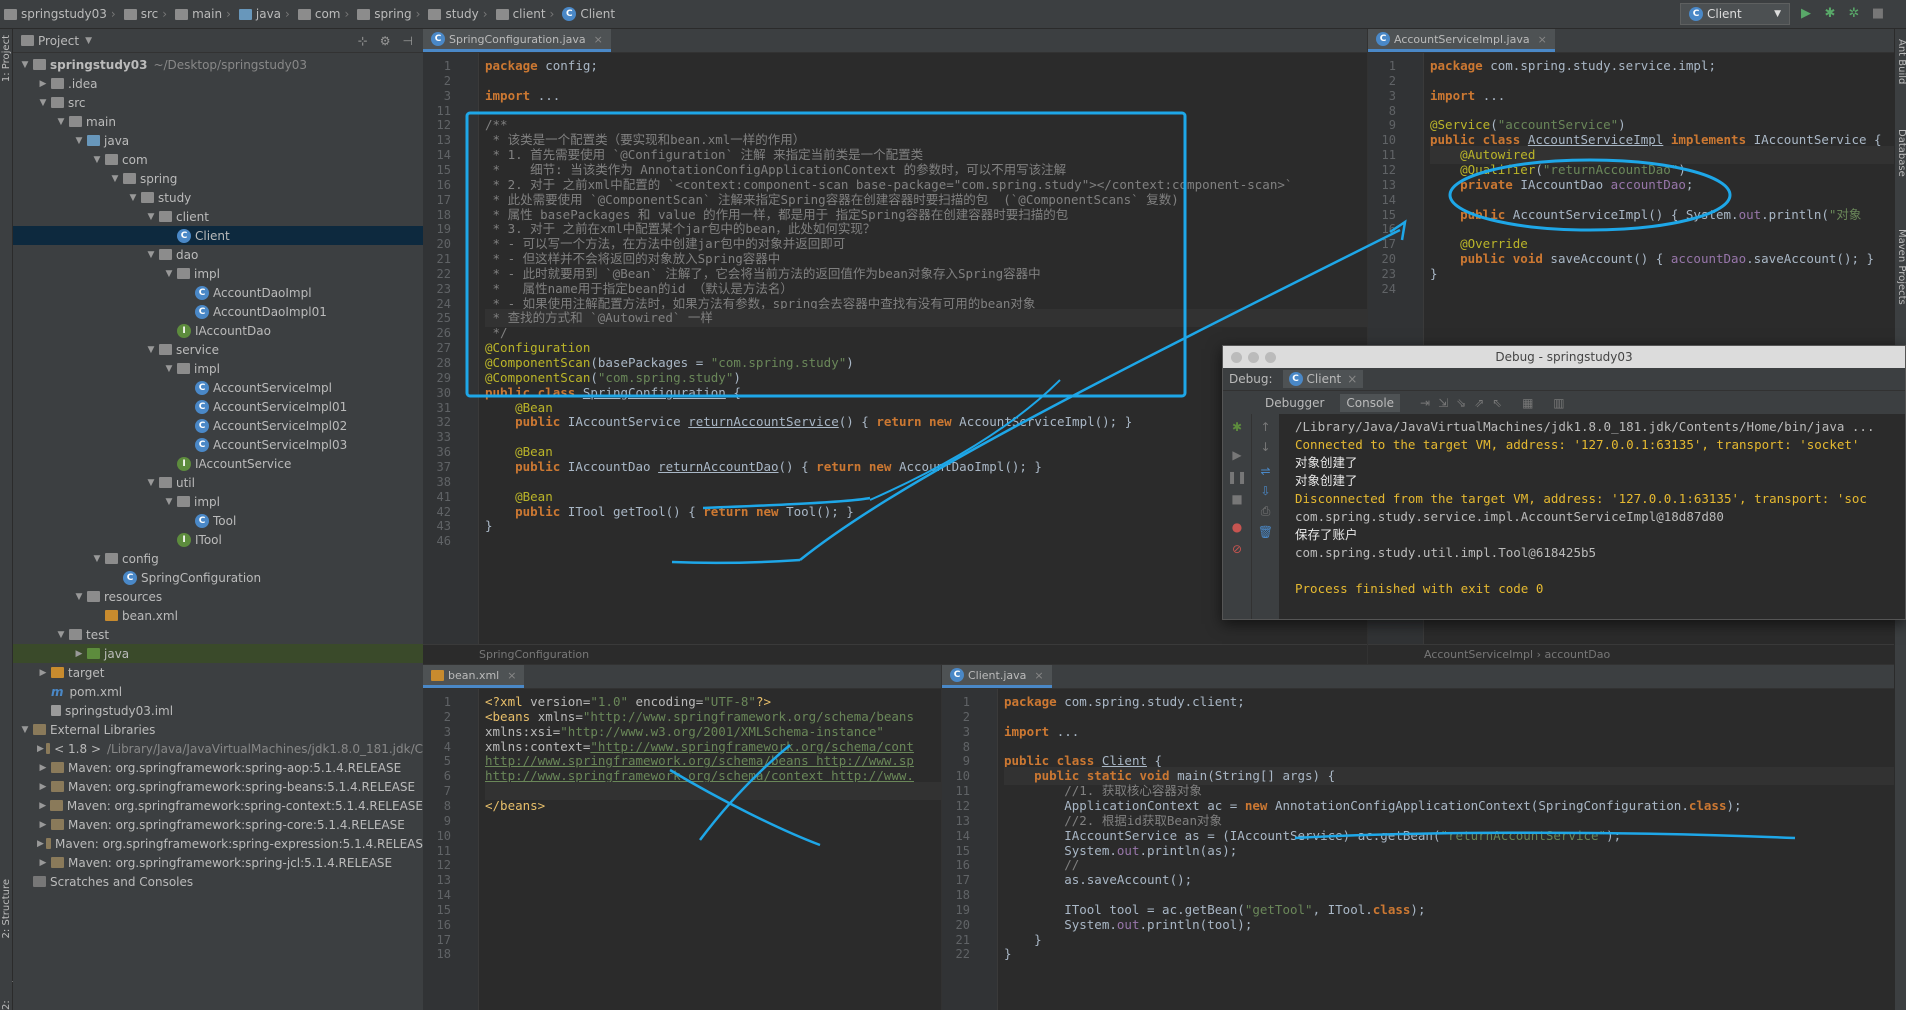 The width and height of the screenshot is (1906, 1010). I want to click on breadcrumb-item: accountDao, so click(1577, 654).